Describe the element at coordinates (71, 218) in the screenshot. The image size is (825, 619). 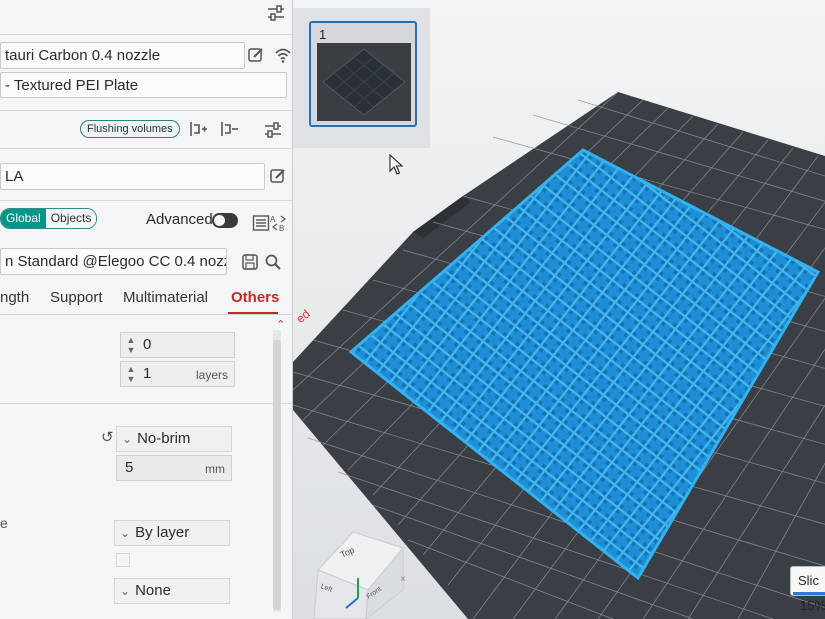
I see `tab-objects: Objects` at that location.